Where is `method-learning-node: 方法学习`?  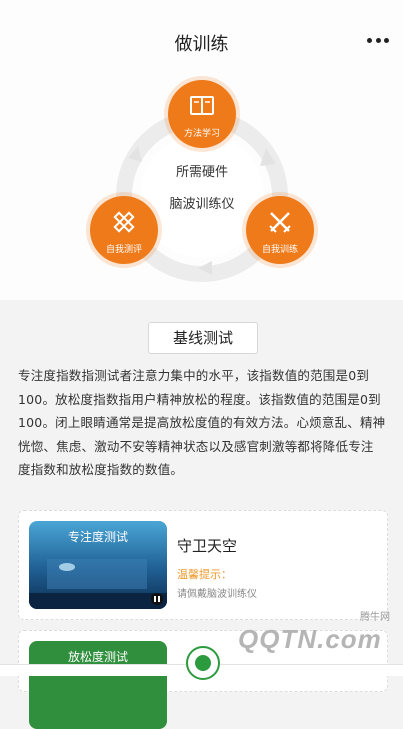 method-learning-node: 方法学习 is located at coordinates (202, 114).